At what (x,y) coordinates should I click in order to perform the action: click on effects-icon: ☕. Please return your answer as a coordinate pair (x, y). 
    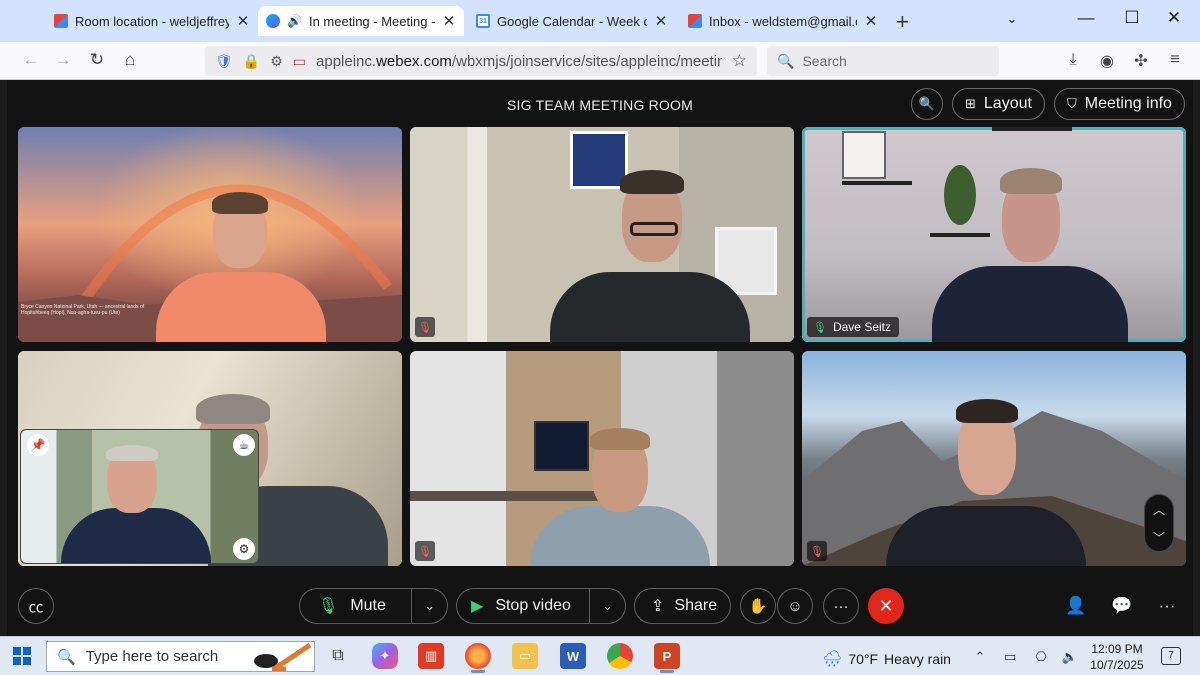
    Looking at the image, I should click on (244, 445).